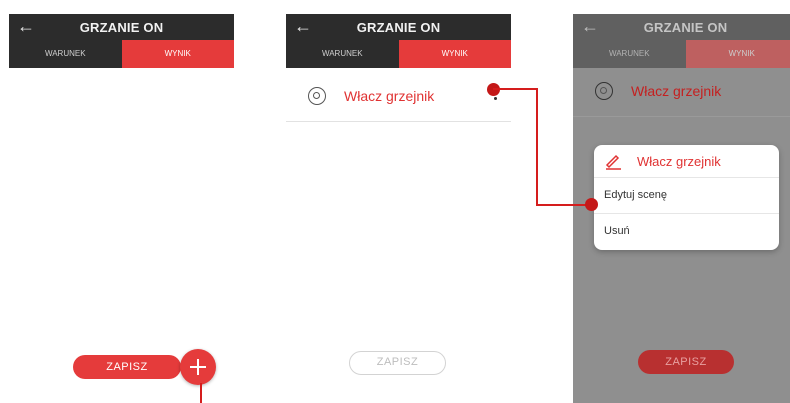 The width and height of the screenshot is (790, 403). I want to click on context-menu: Włacz grzejnik Edytuj scenę Usuń, so click(686, 197).